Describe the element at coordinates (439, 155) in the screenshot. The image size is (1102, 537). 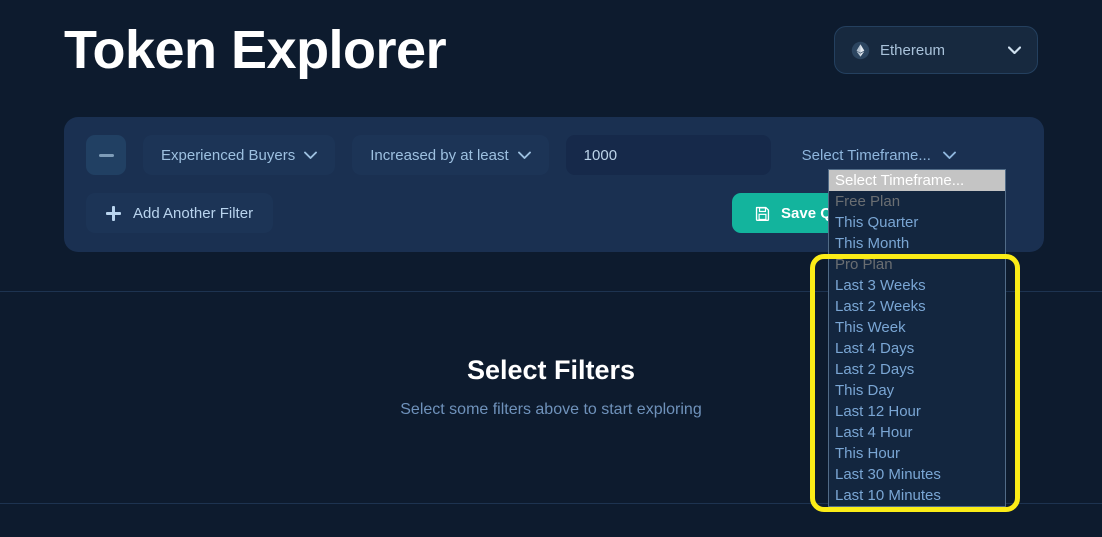
I see `condition-select-label: Increased by at least` at that location.